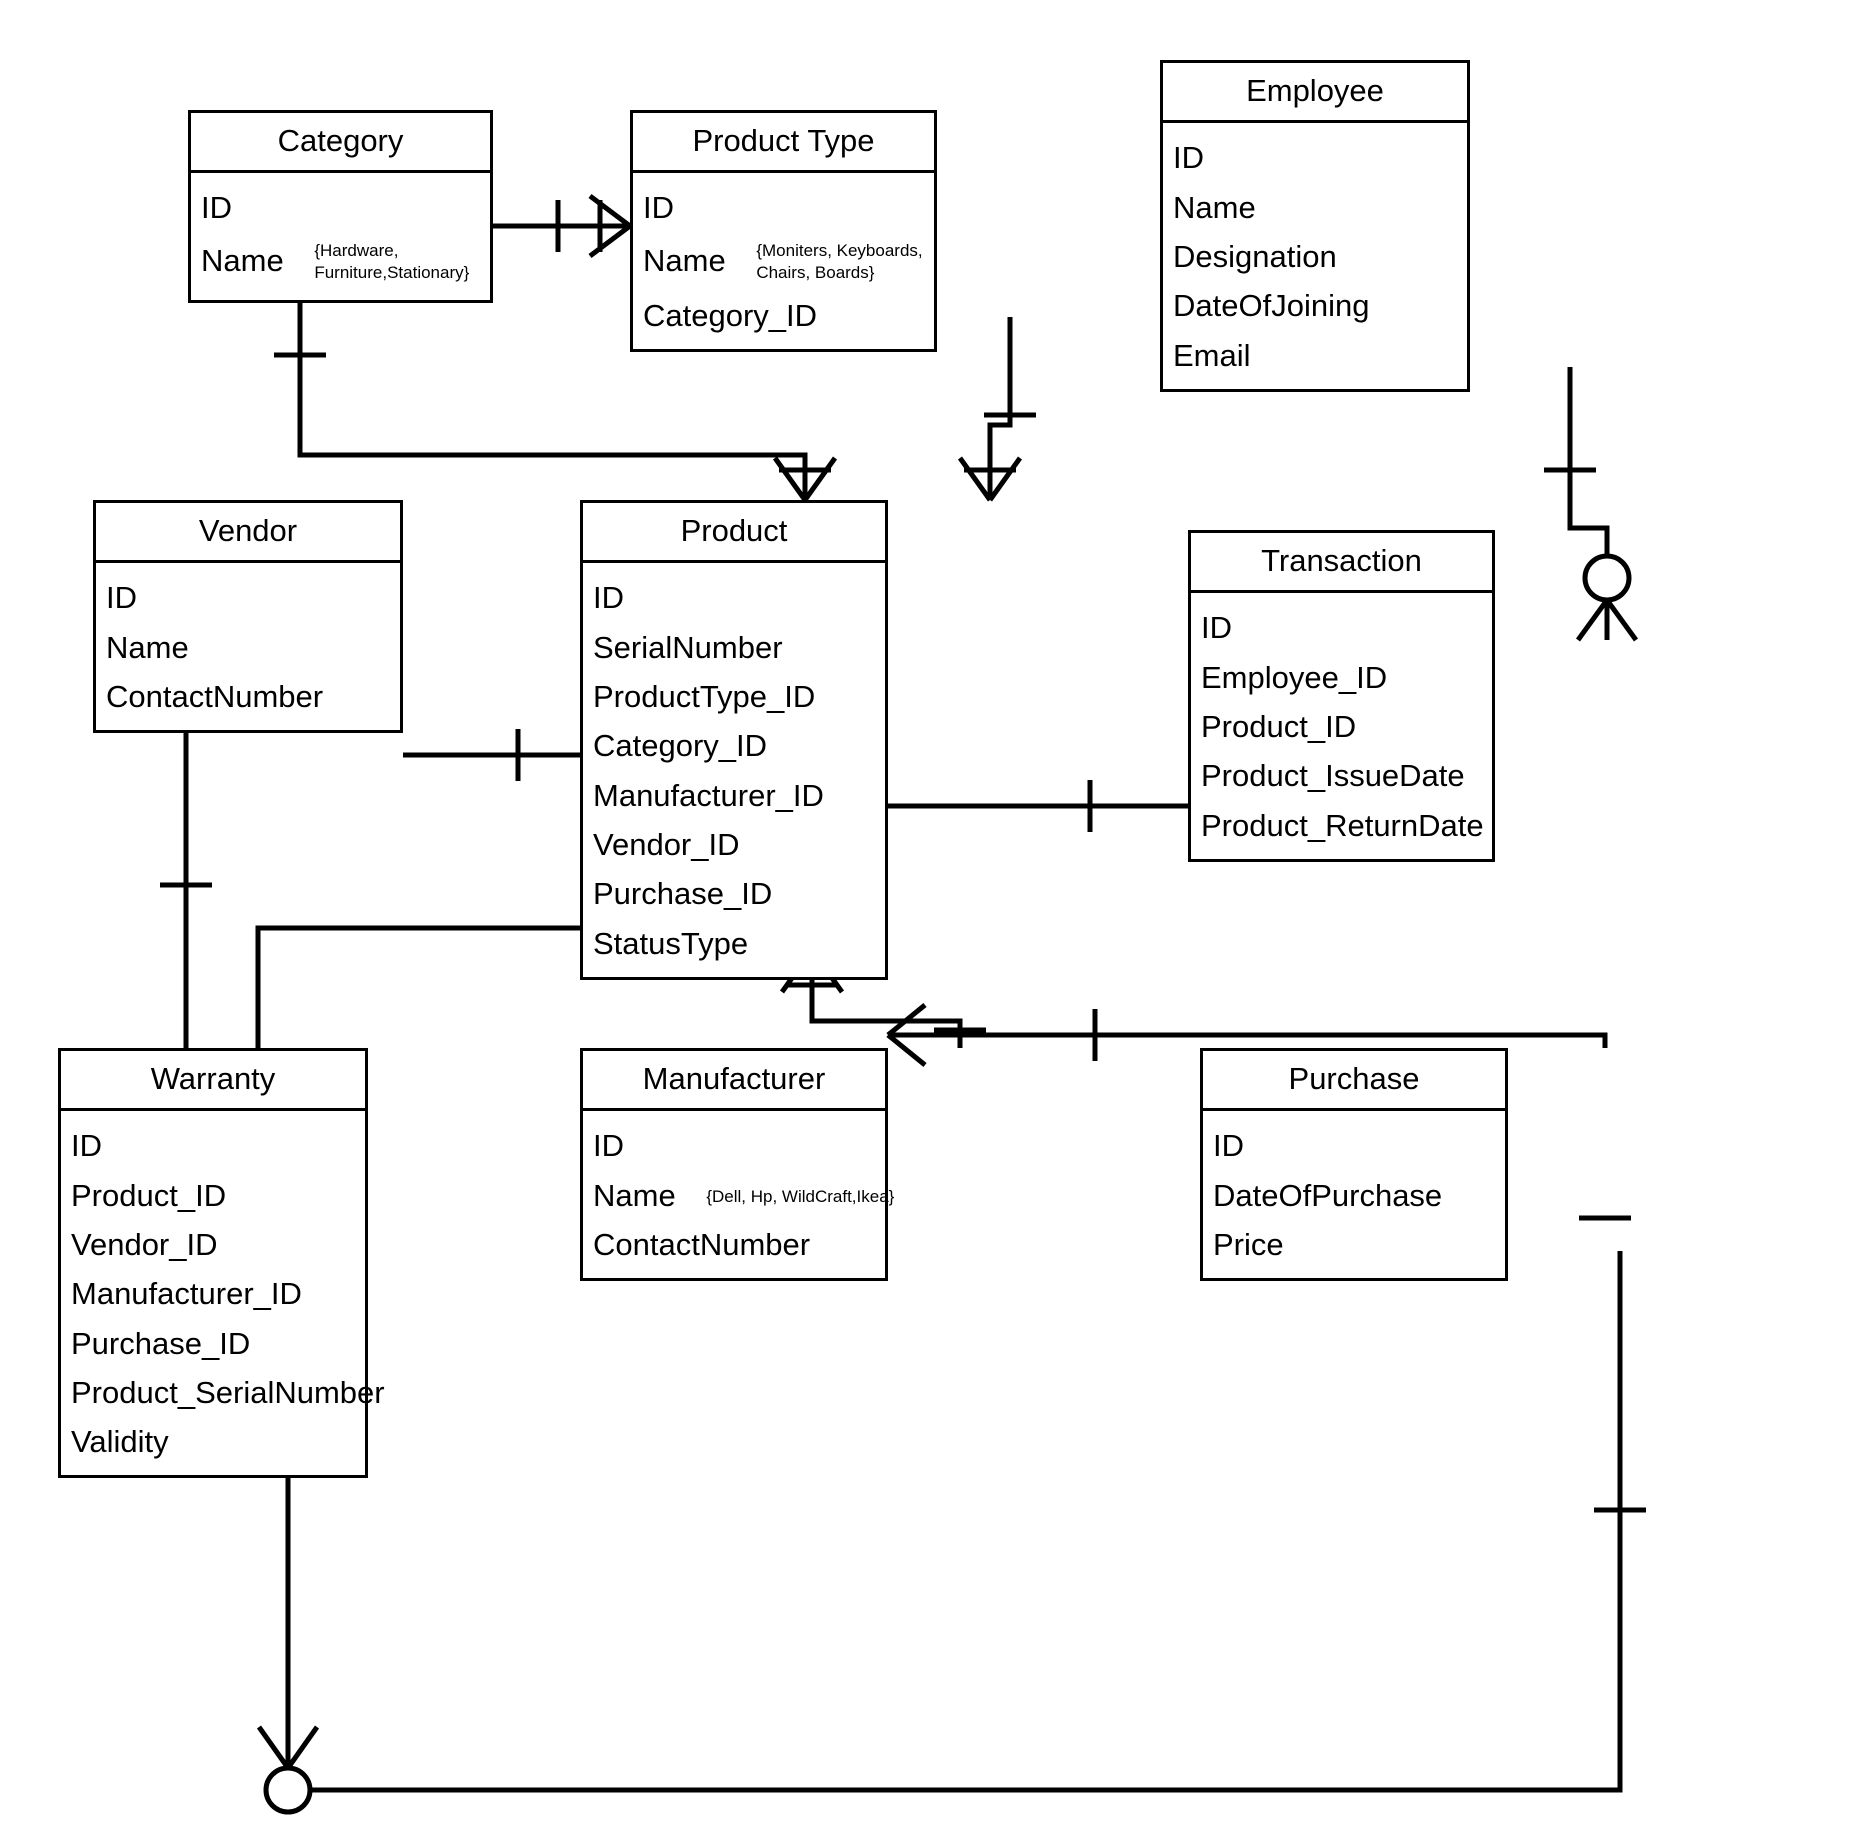 The image size is (1852, 1832). Describe the element at coordinates (790, 479) in the screenshot. I see `crow-product-cat-a` at that location.